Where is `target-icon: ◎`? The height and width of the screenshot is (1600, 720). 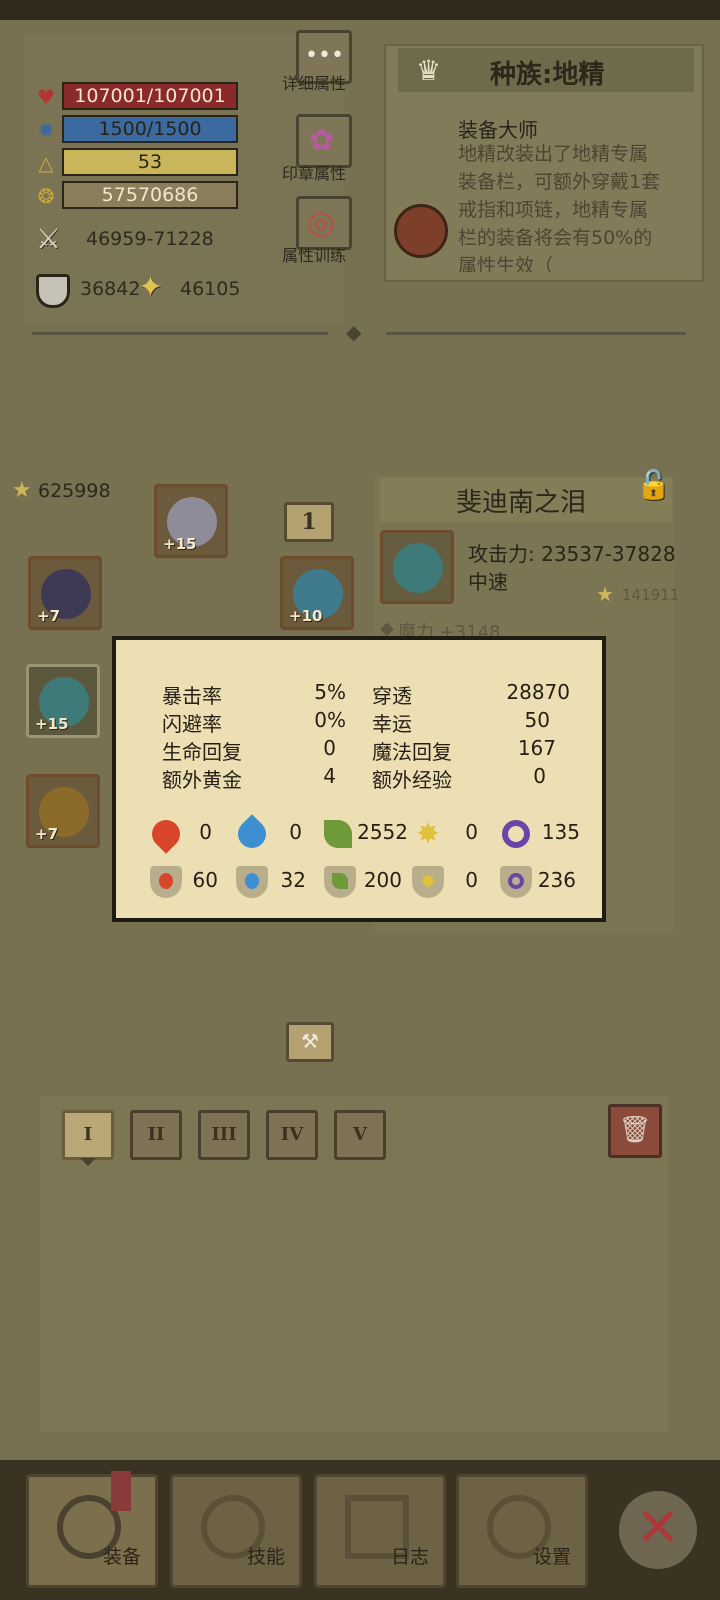
target-icon: ◎ is located at coordinates (321, 222).